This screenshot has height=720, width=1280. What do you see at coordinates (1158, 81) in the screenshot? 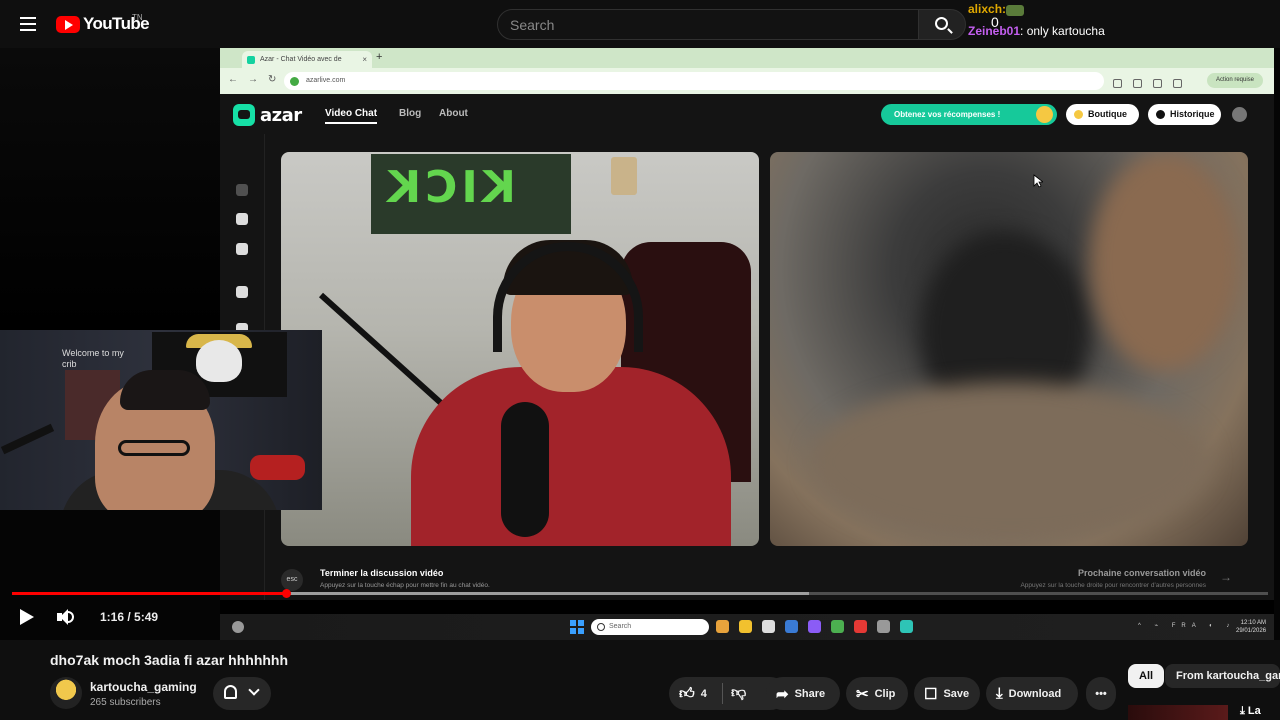
I see `browser-toolbar-icons` at bounding box center [1158, 81].